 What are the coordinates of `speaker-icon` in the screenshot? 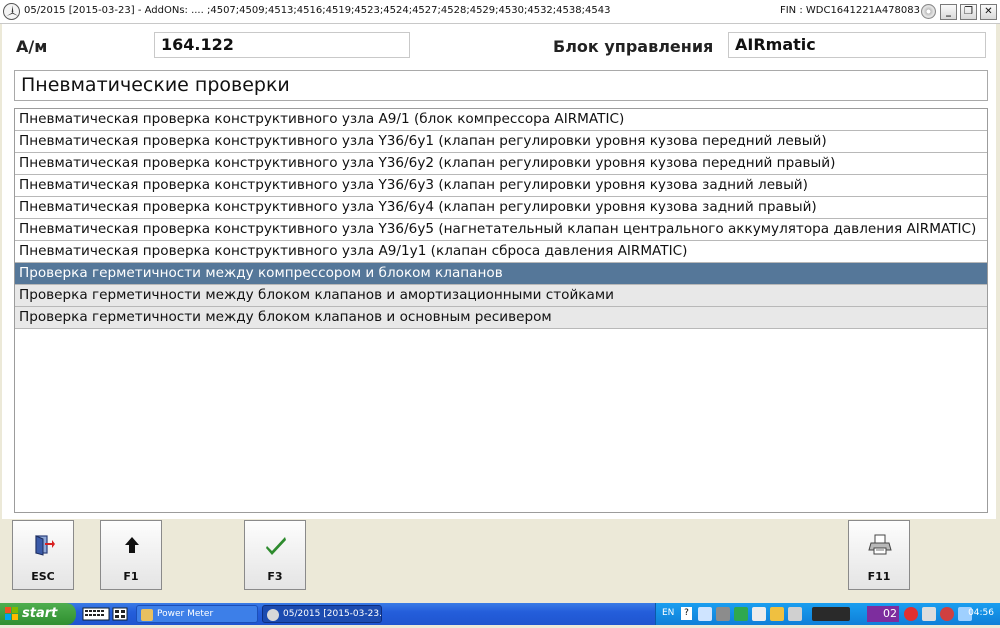 It's located at (705, 614).